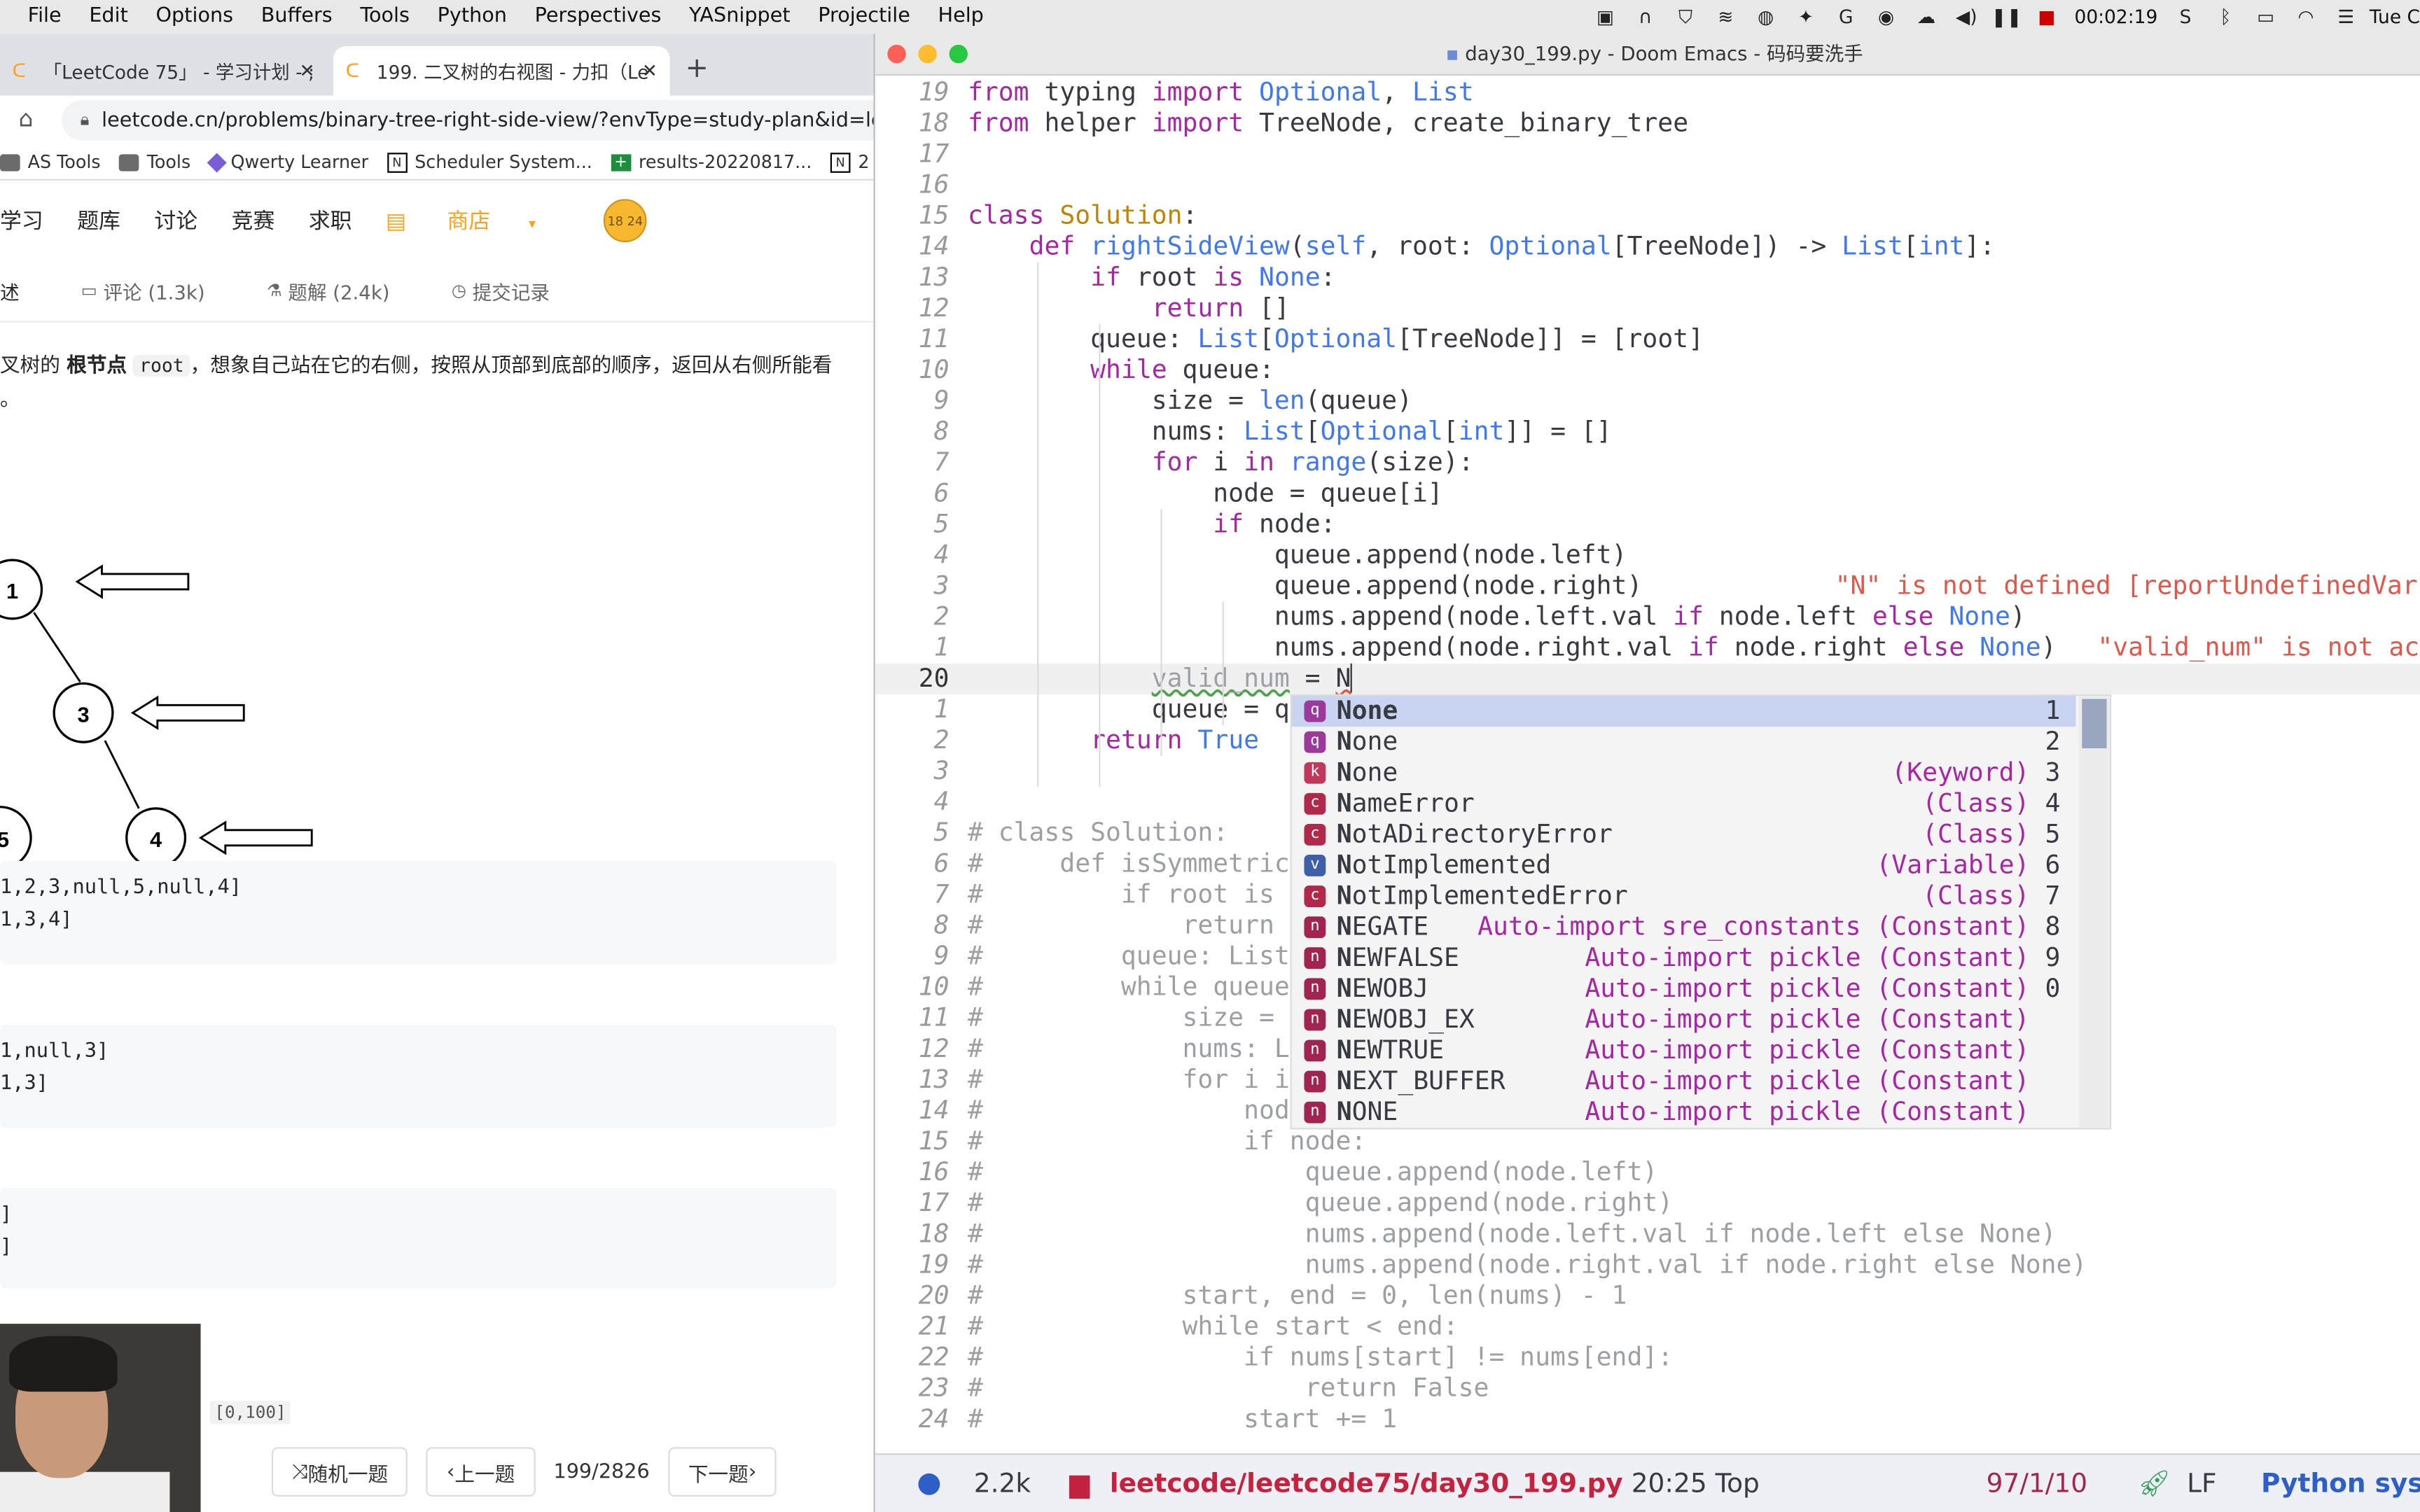 This screenshot has width=2420, height=1512. What do you see at coordinates (481, 1472) in the screenshot?
I see `prev-problem-button: ‹ 上一题` at bounding box center [481, 1472].